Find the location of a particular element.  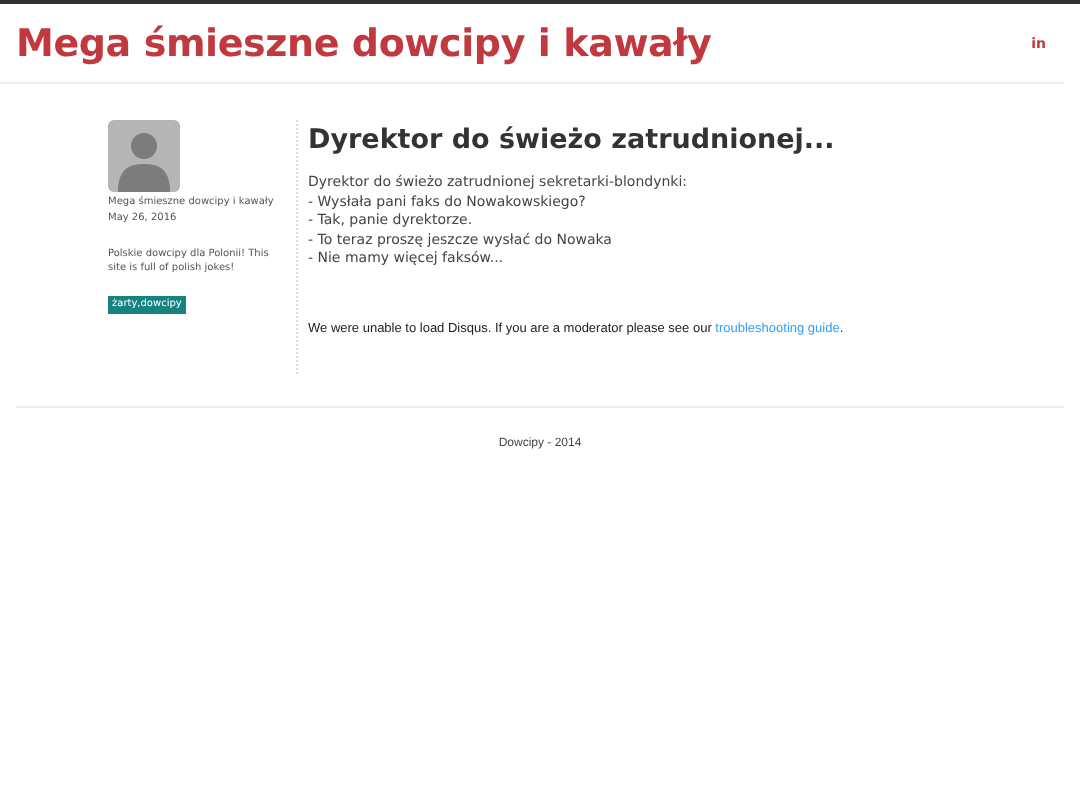

site-title: Mega śmieszne dowcipy i kawały is located at coordinates (364, 44).